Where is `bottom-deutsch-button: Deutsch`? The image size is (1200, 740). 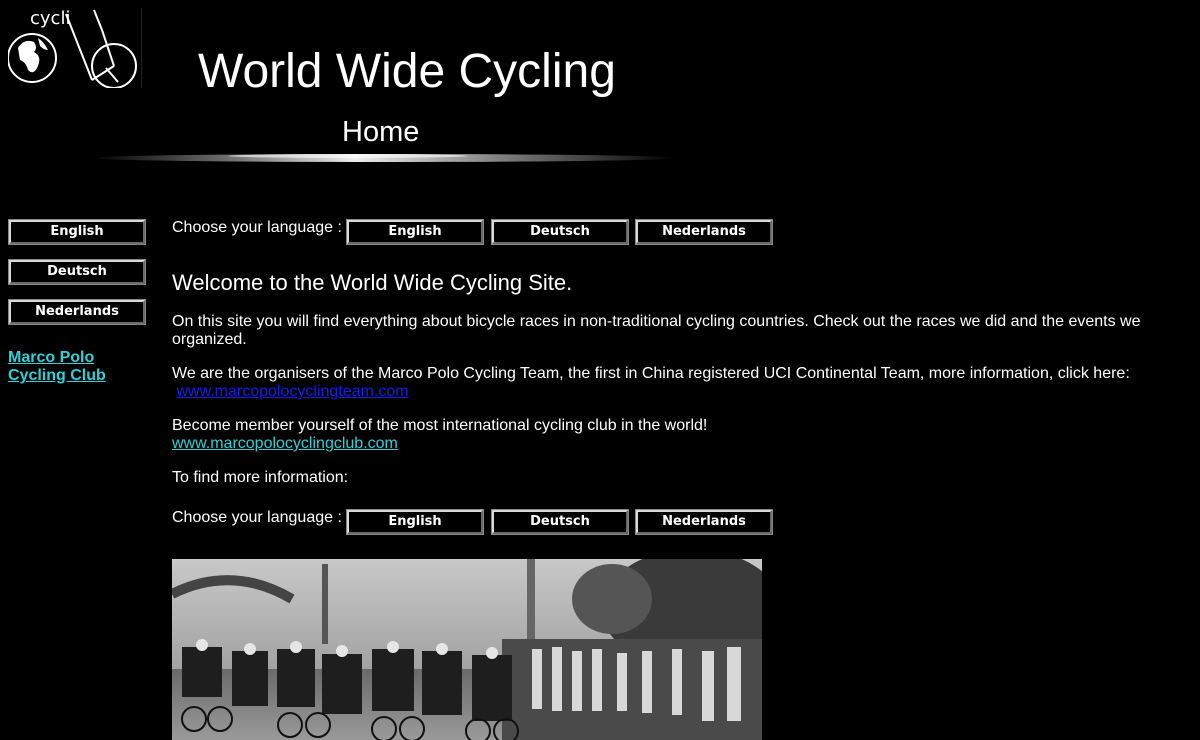
bottom-deutsch-button: Deutsch is located at coordinates (560, 522).